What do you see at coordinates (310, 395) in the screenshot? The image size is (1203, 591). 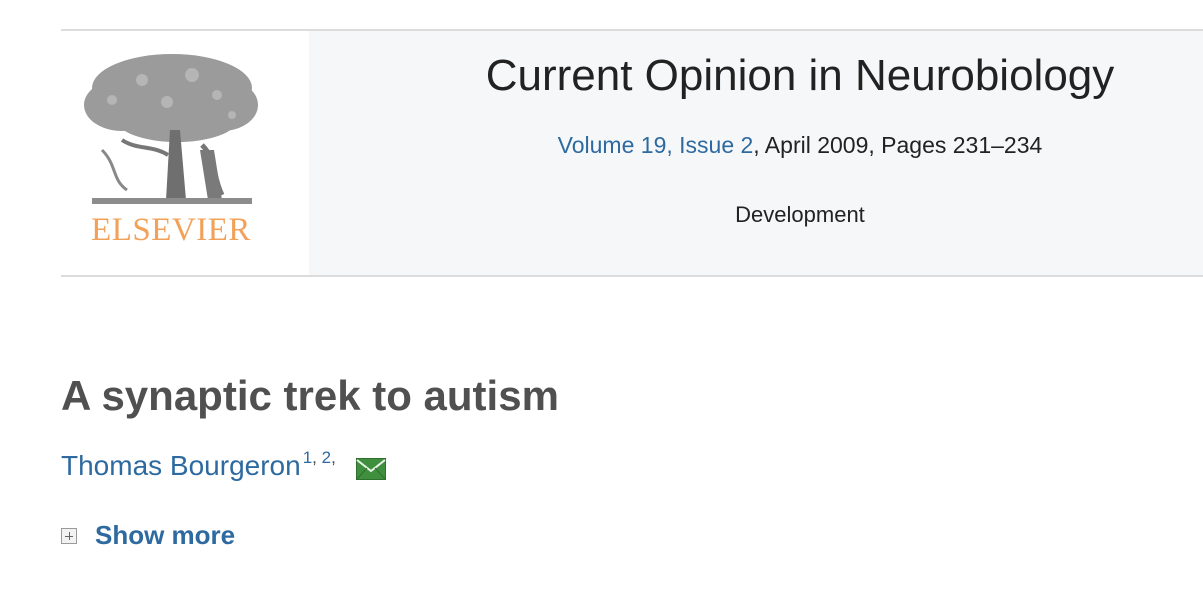 I see `article-title: A synaptic trek to autism` at bounding box center [310, 395].